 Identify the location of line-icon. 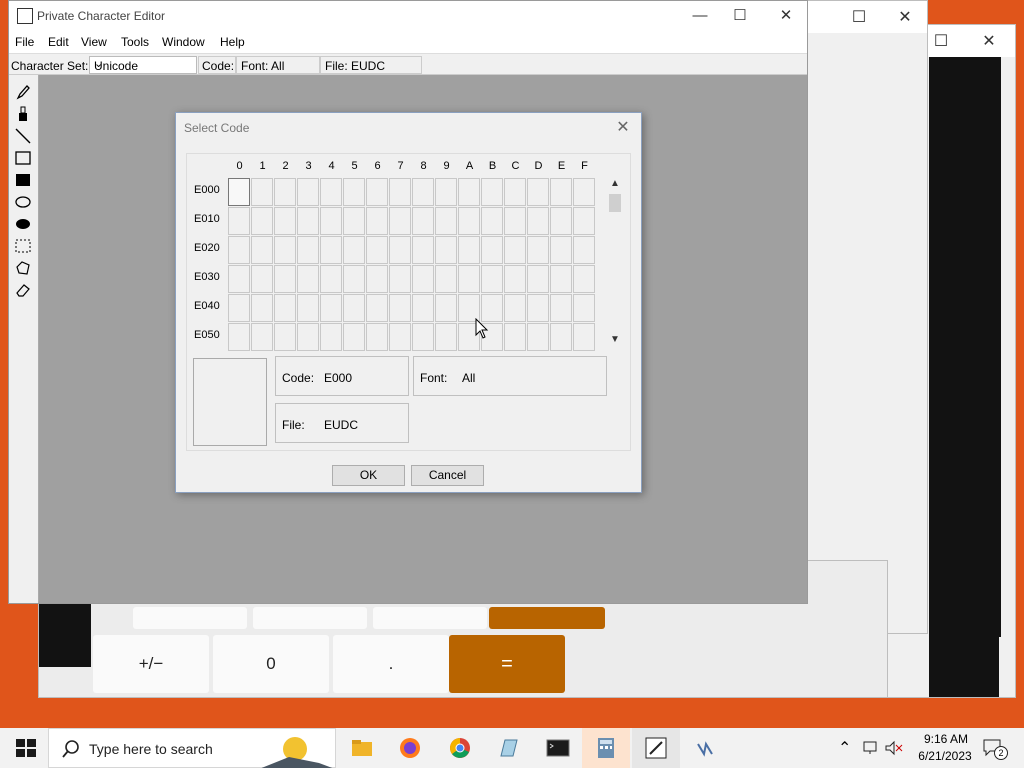
(23, 136).